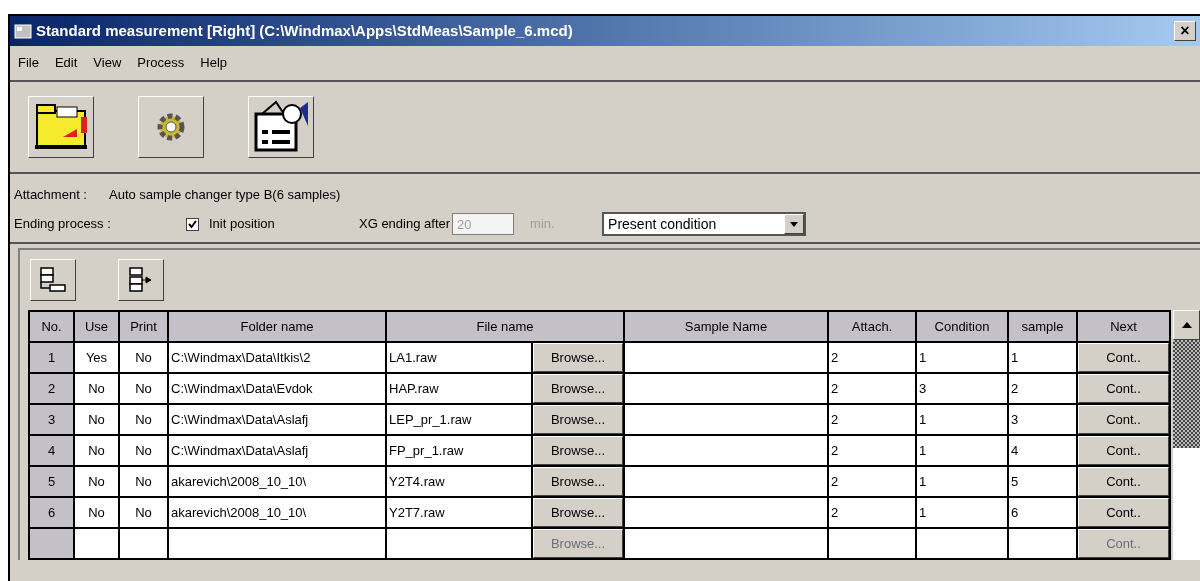 This screenshot has width=1200, height=581. What do you see at coordinates (304, 30) in the screenshot?
I see `window-title: Standard measurement [Right] (C:\Windmax\Apps\StdMeas\Sample_6.mcd)` at bounding box center [304, 30].